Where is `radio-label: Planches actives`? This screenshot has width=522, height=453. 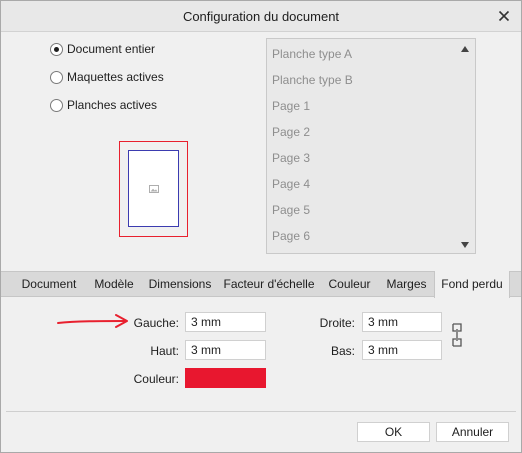 radio-label: Planches actives is located at coordinates (112, 105).